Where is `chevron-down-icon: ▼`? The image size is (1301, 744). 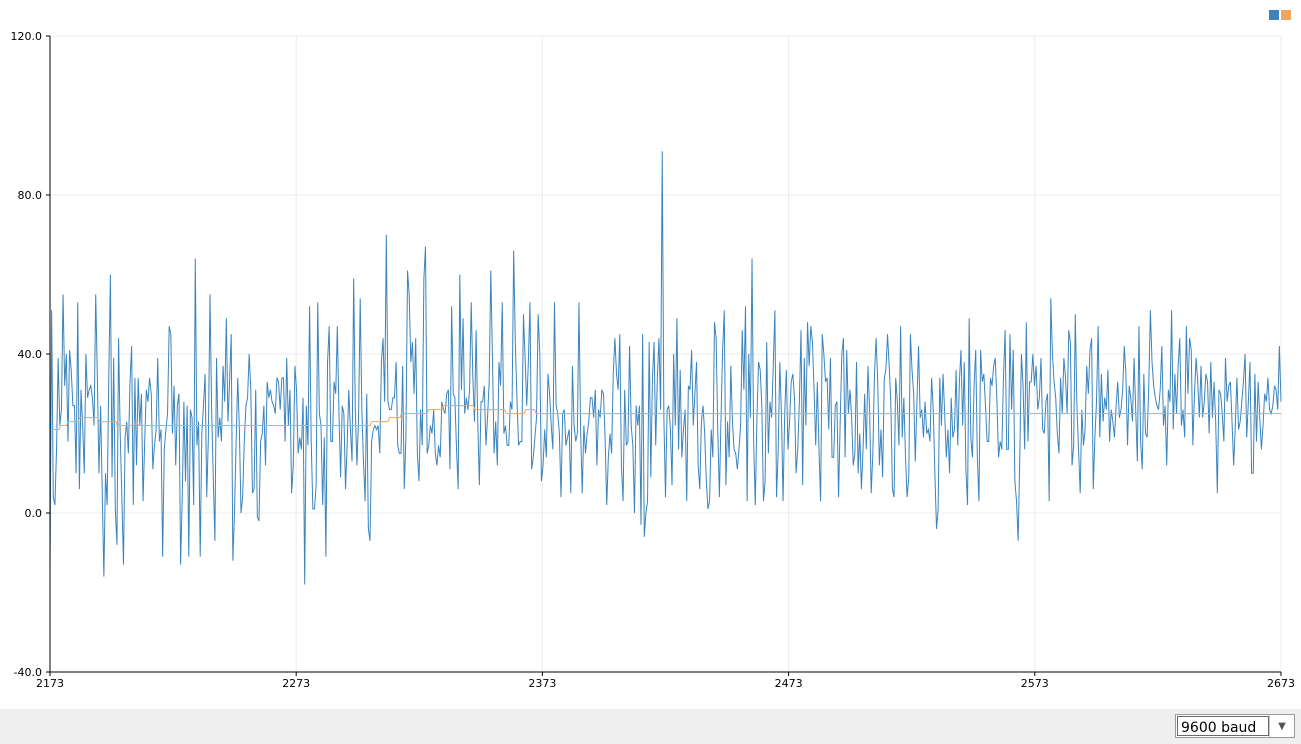
chevron-down-icon: ▼ is located at coordinates (1281, 726).